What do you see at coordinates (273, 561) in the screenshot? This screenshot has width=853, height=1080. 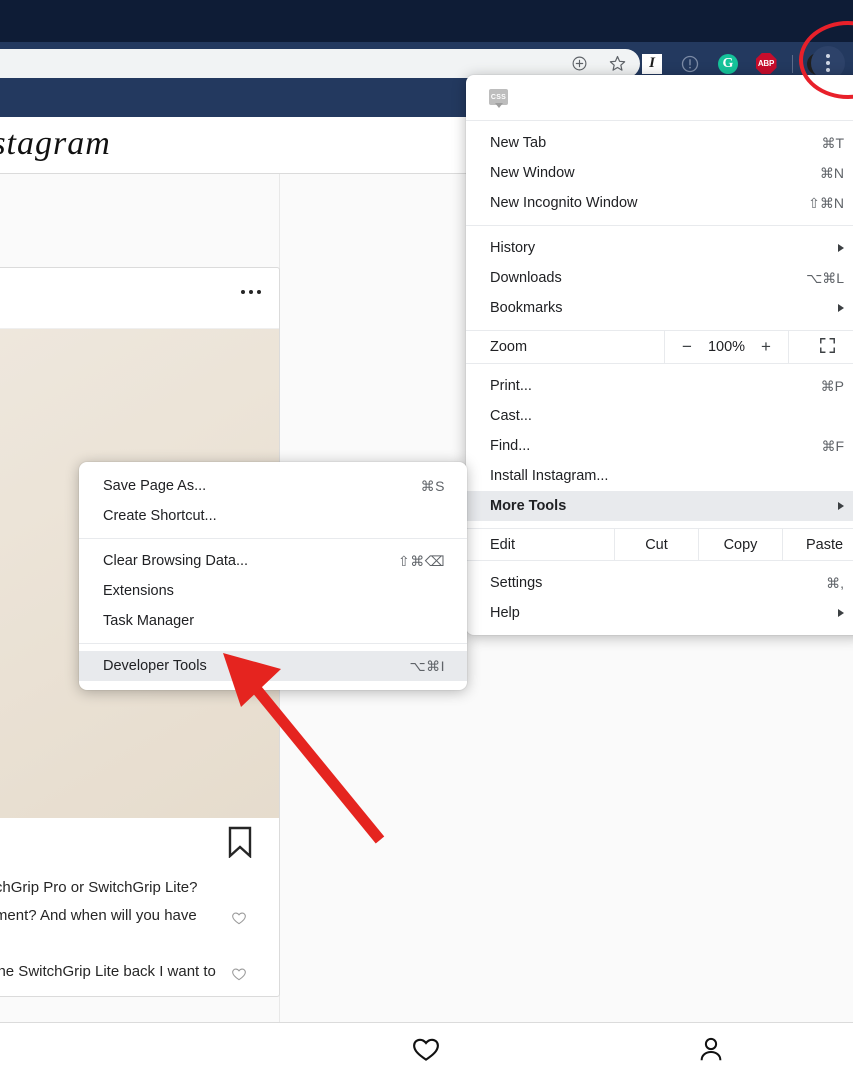 I see `submenu-item-clear-browsing-data: Clear Browsing Data... ⇧⌘⌫` at bounding box center [273, 561].